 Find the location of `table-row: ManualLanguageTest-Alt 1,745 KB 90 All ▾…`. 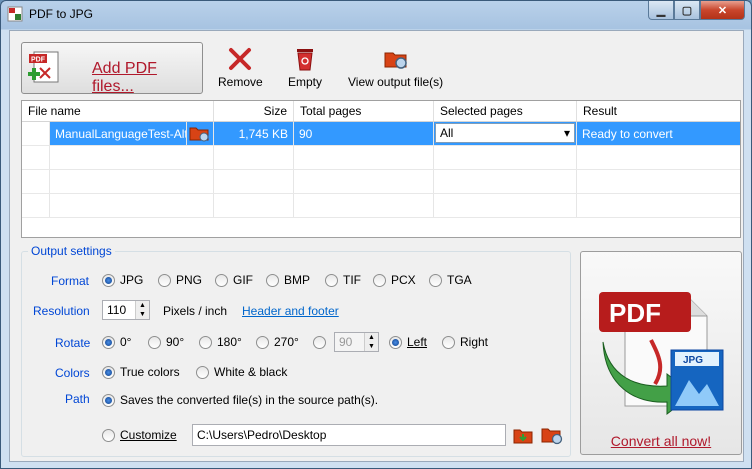

table-row: ManualLanguageTest-Alt 1,745 KB 90 All ▾… is located at coordinates (381, 134).